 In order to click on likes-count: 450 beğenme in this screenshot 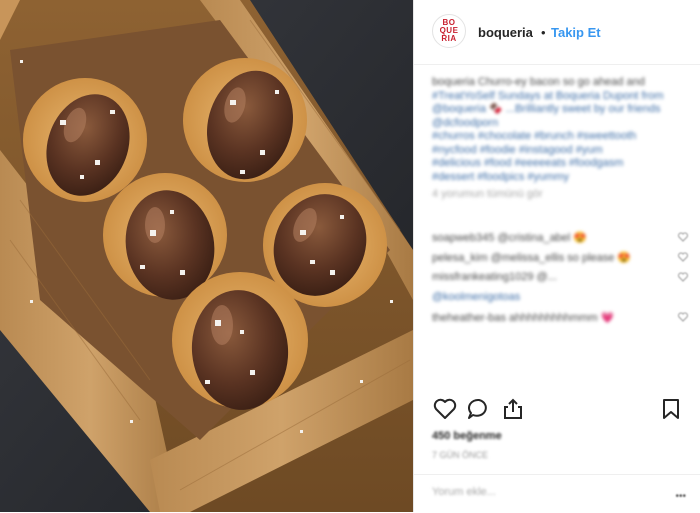, I will do `click(467, 436)`.